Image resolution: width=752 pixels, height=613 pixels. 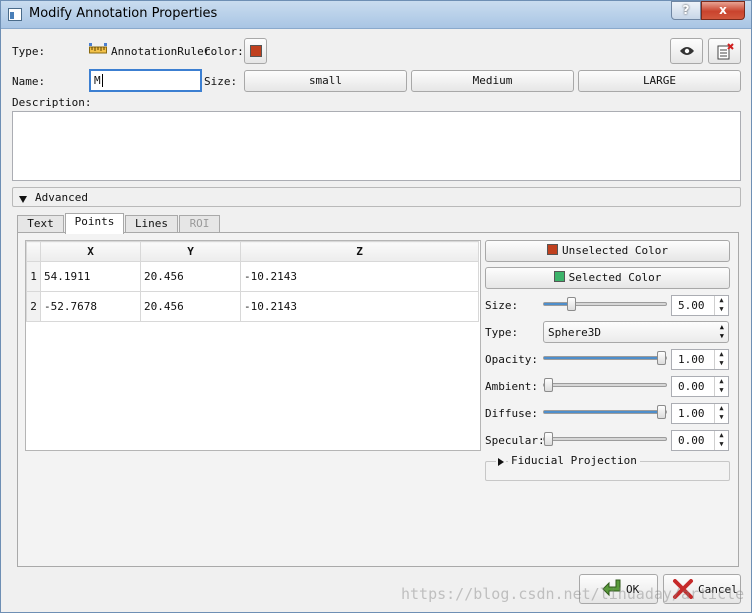 I want to click on lock-toggle-button, so click(x=724, y=51).